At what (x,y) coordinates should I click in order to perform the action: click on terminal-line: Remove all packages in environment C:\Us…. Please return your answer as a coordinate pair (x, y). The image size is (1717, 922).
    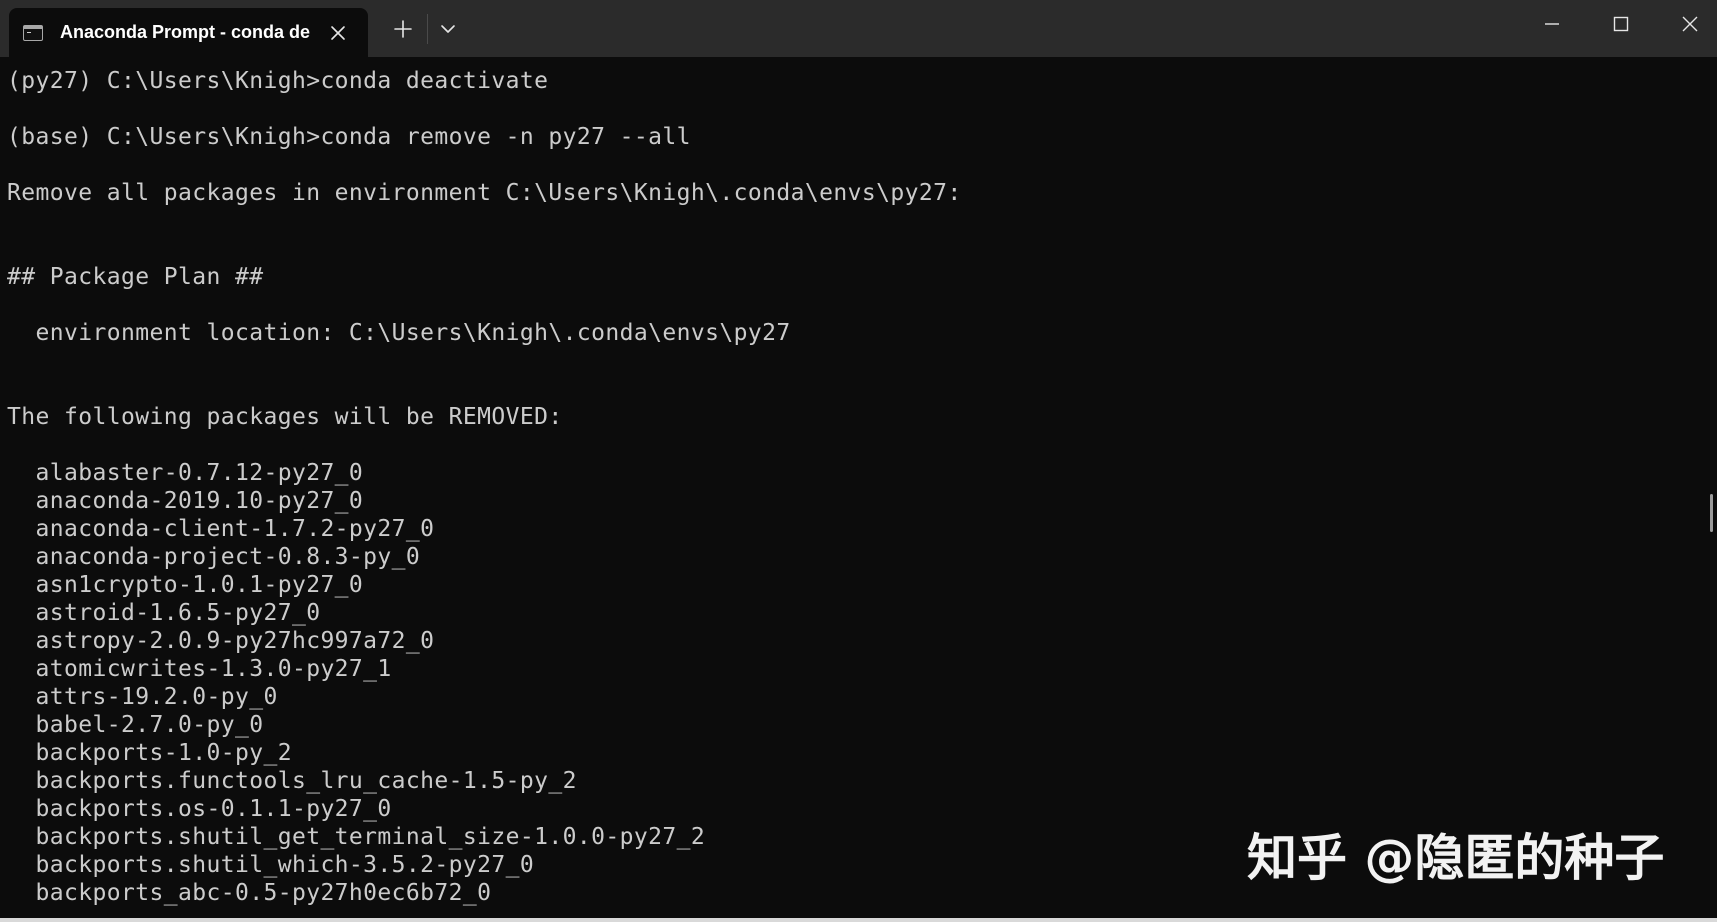
    Looking at the image, I should click on (484, 193).